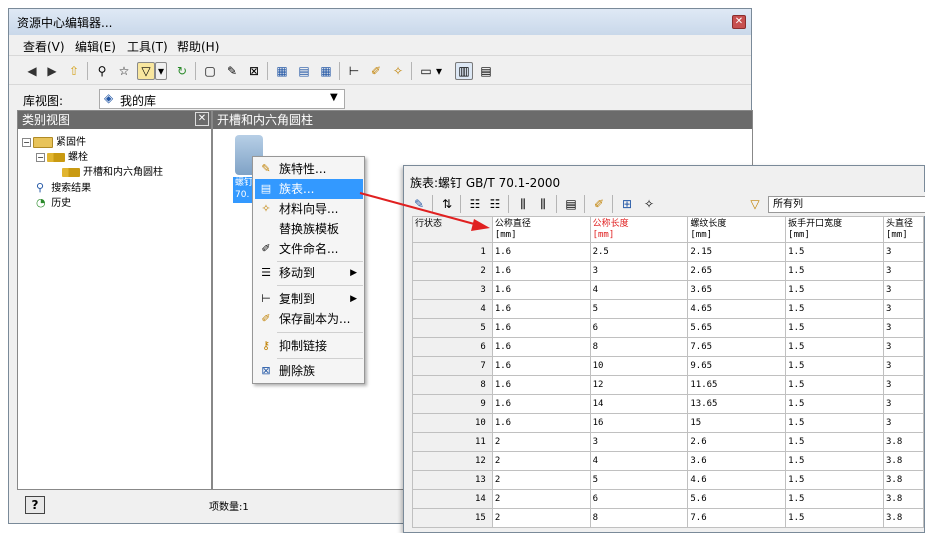 This screenshot has height=533, width=925. Describe the element at coordinates (668, 252) in the screenshot. I see `table-row: 1 1.6 2.5 2.15 1.5 3` at that location.